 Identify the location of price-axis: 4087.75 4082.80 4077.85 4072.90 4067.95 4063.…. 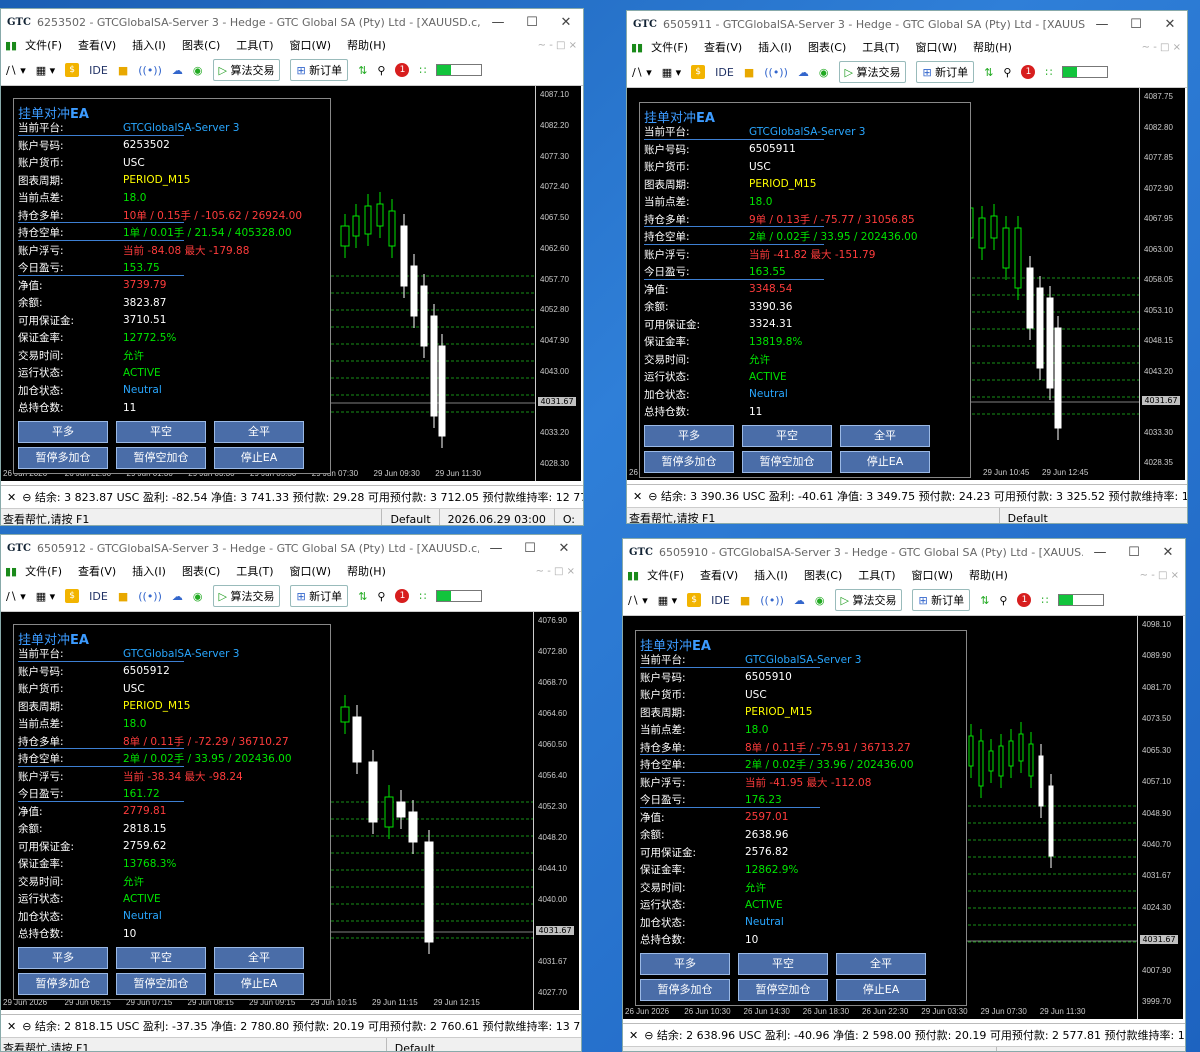
(1162, 284).